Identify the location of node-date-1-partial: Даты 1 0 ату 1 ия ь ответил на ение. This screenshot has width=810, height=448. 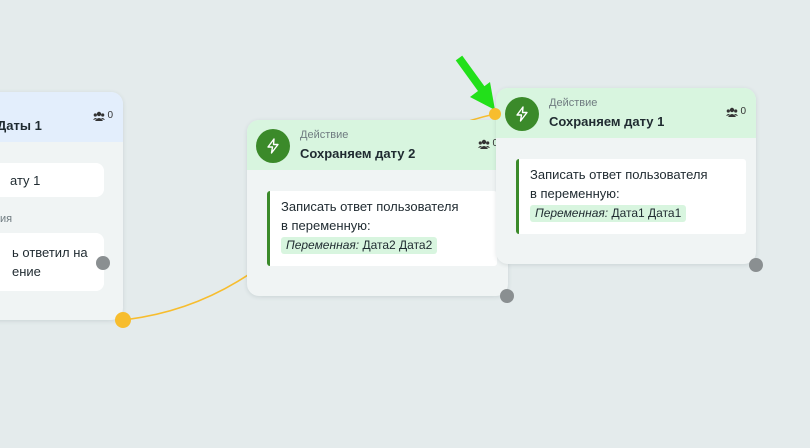
(61, 206).